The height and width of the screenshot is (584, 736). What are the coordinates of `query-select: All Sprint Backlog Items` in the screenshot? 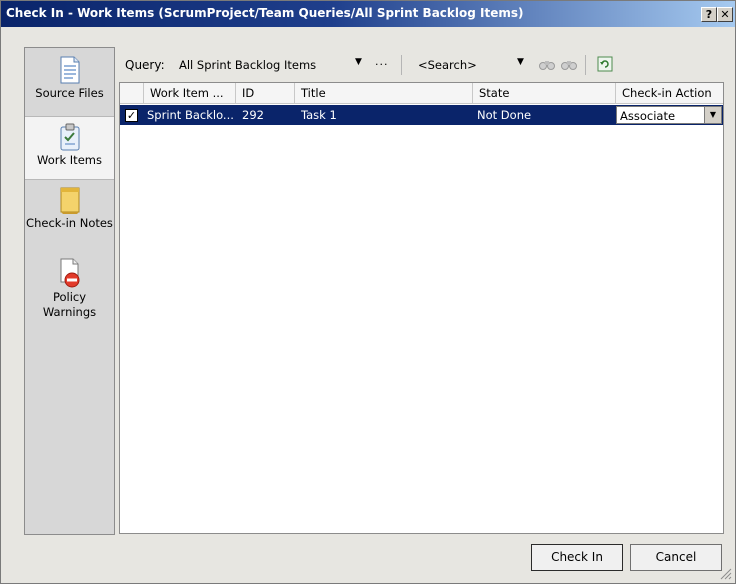 It's located at (247, 65).